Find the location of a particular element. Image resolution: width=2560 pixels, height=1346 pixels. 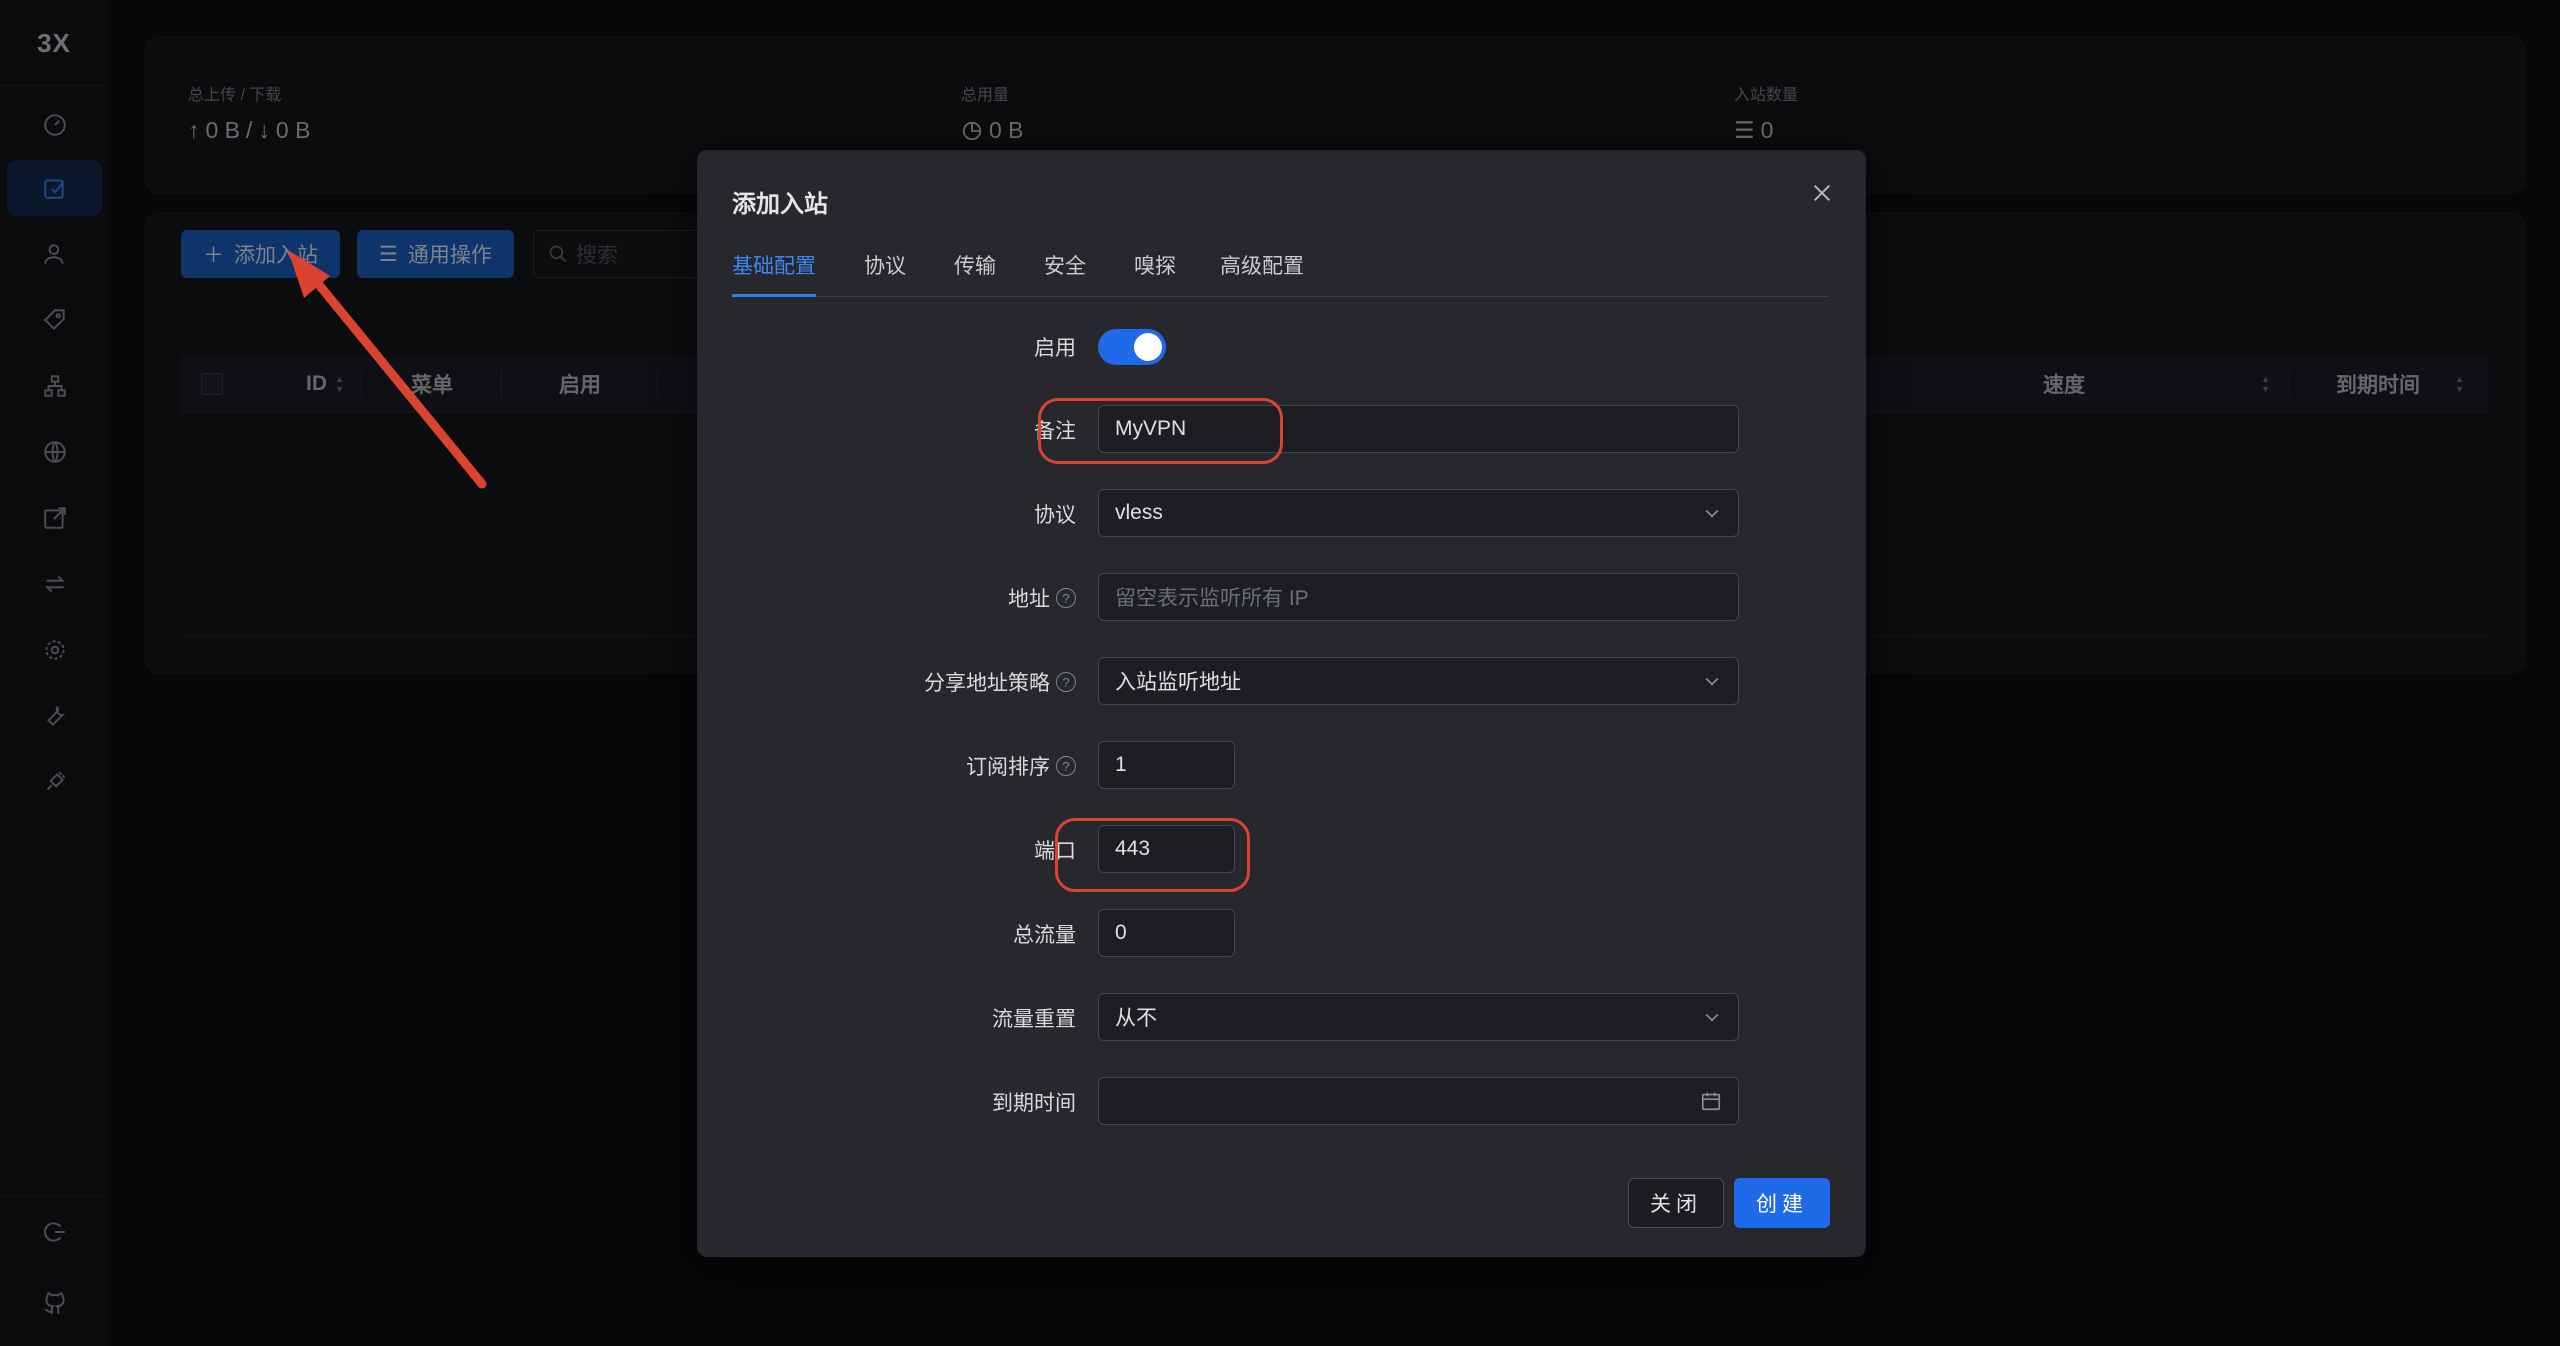

share-policy-select: 入站监听地址 is located at coordinates (1418, 681).